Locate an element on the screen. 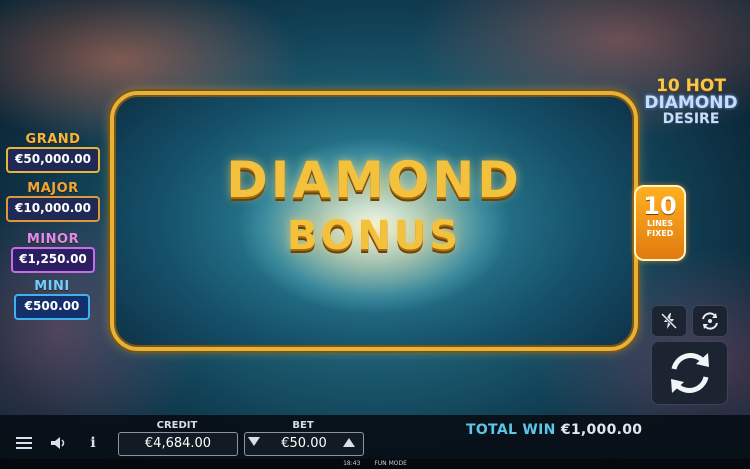  fixed-label: FIXED is located at coordinates (660, 233).